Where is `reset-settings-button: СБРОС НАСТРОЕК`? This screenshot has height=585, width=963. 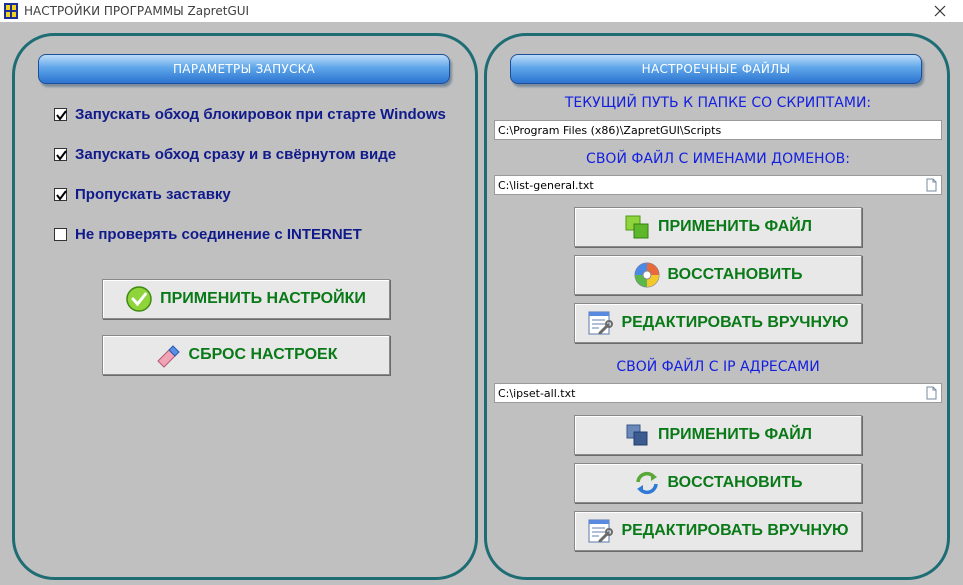
reset-settings-button: СБРОС НАСТРОЕК is located at coordinates (246, 355).